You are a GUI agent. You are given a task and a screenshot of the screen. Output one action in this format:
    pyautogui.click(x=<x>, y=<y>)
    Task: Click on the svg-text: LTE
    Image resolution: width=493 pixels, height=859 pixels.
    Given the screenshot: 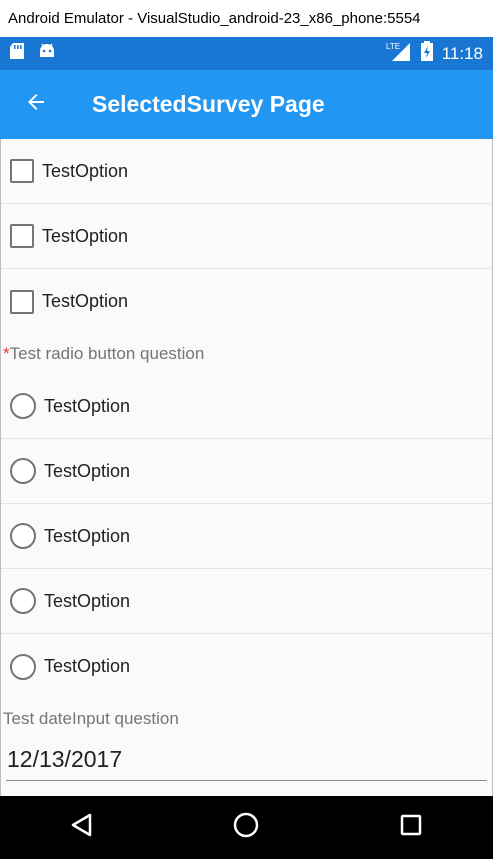 What is the action you would take?
    pyautogui.click(x=393, y=46)
    